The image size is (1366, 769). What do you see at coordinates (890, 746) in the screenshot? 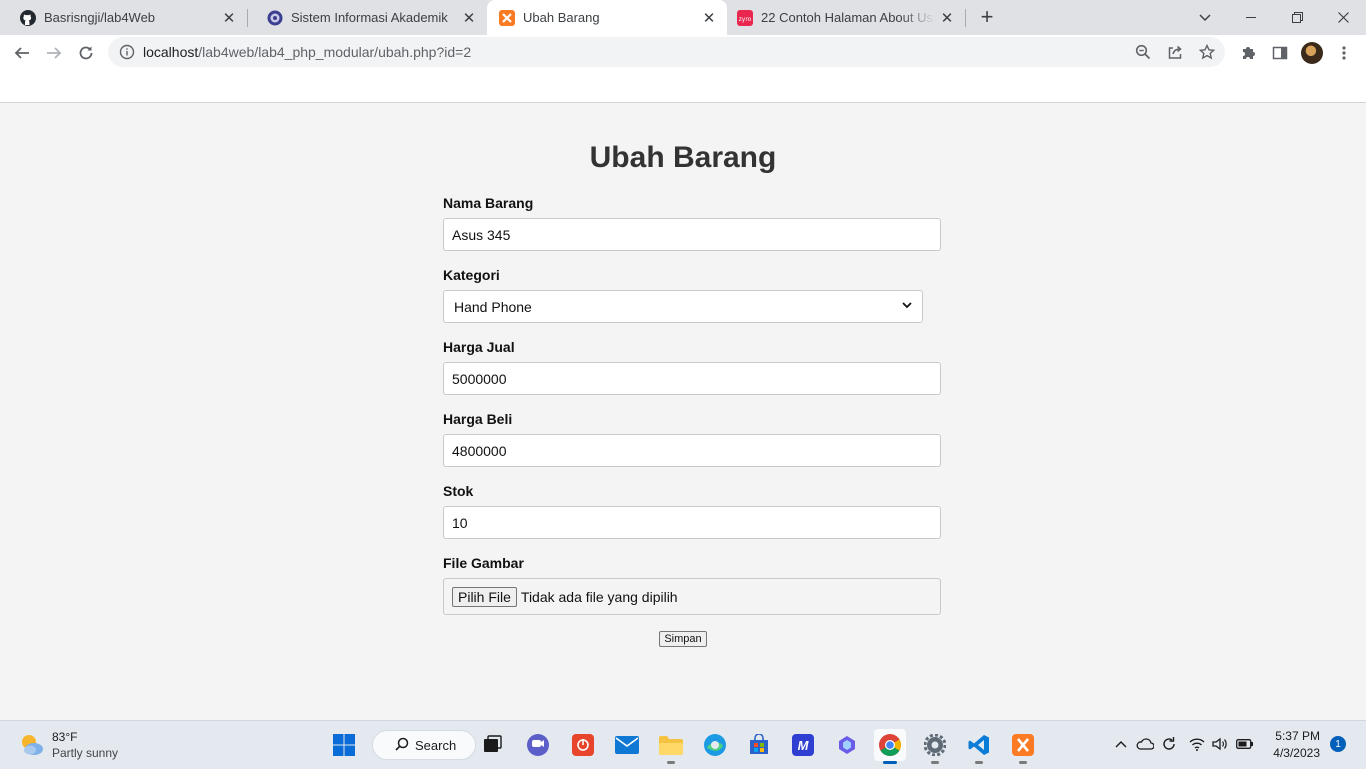
I see `chrome-icon` at bounding box center [890, 746].